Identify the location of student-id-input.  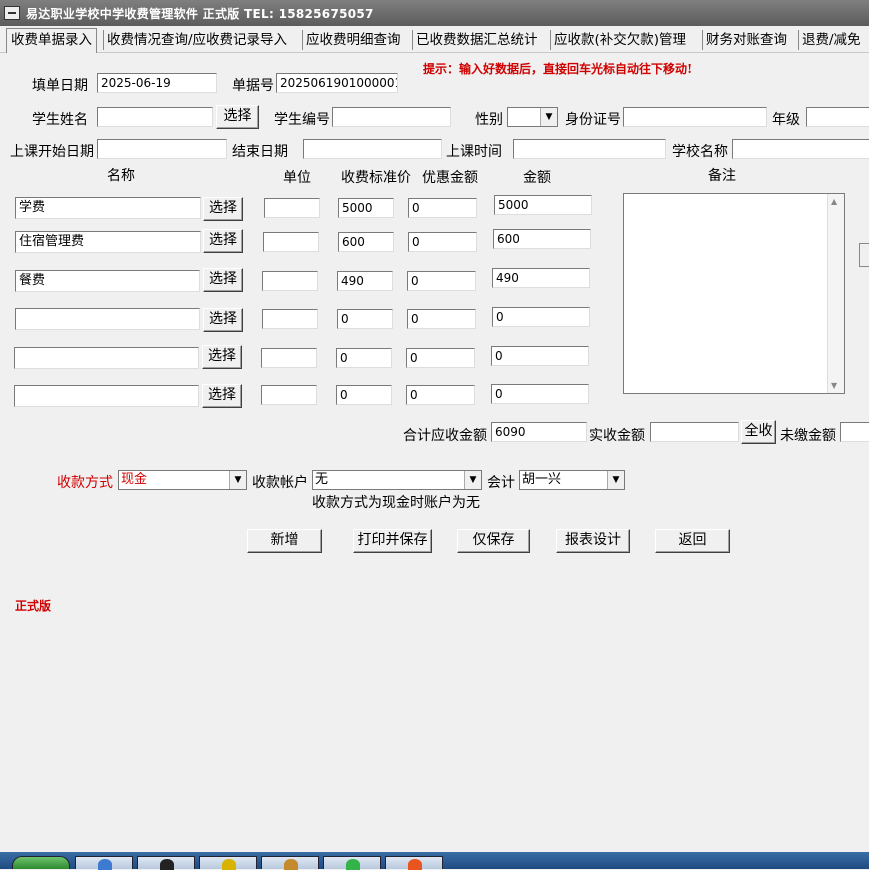
(391, 117).